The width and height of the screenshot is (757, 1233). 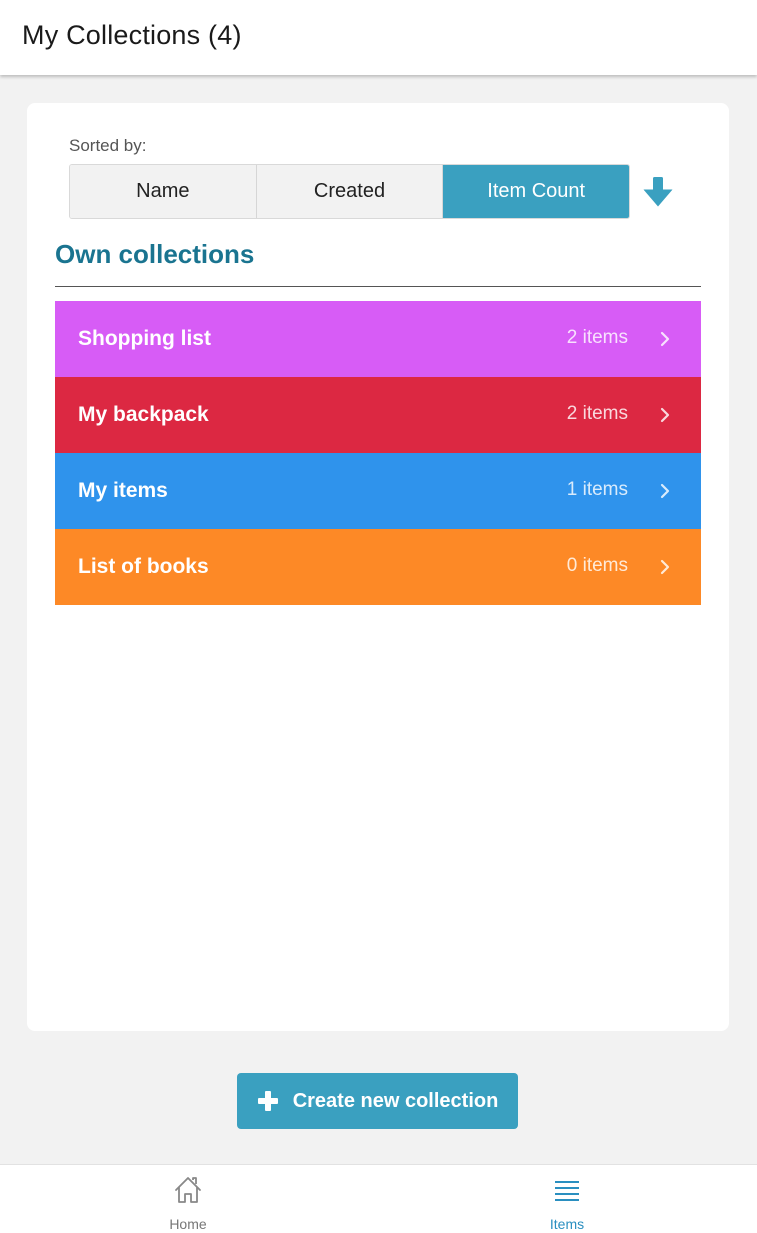 I want to click on collection-item-count: 0 items, so click(x=597, y=565).